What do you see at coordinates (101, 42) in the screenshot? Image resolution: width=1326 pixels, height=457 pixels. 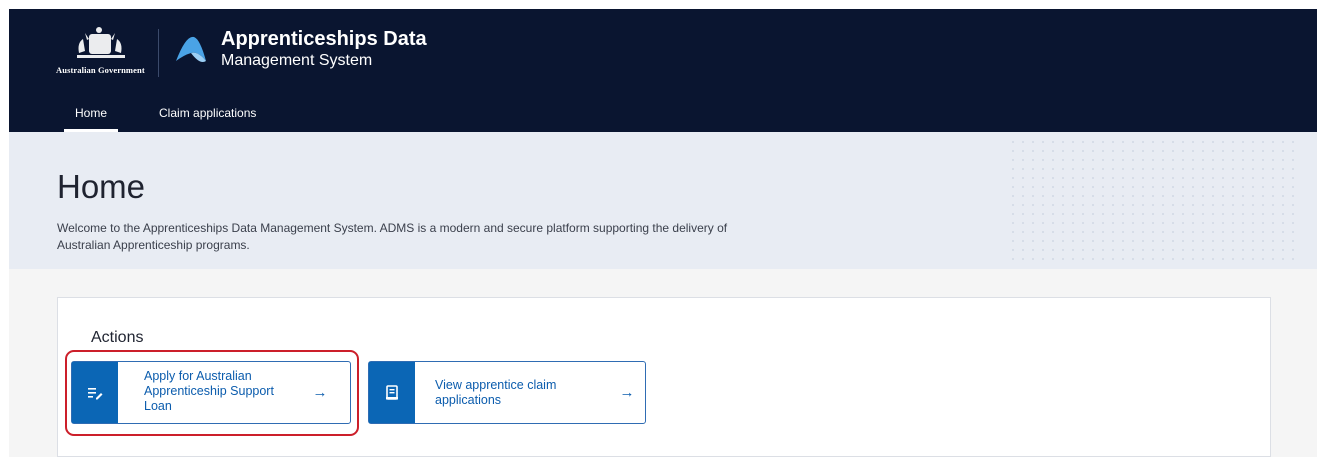 I see `coat-of-arms-icon` at bounding box center [101, 42].